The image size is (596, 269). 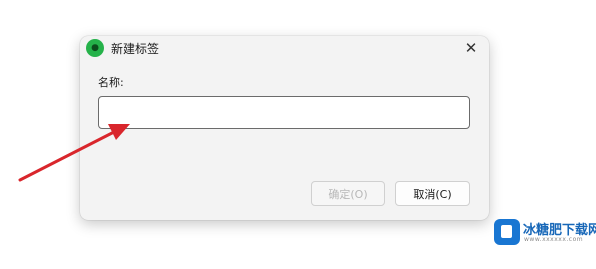 What do you see at coordinates (507, 232) in the screenshot?
I see `watermark-logo-icon` at bounding box center [507, 232].